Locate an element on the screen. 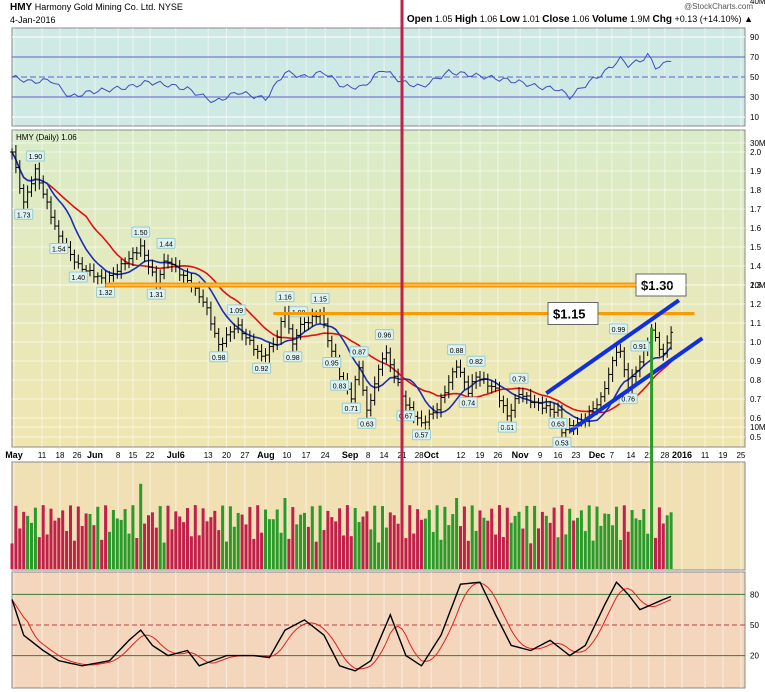  price-tick-label: 2.0 is located at coordinates (756, 152).